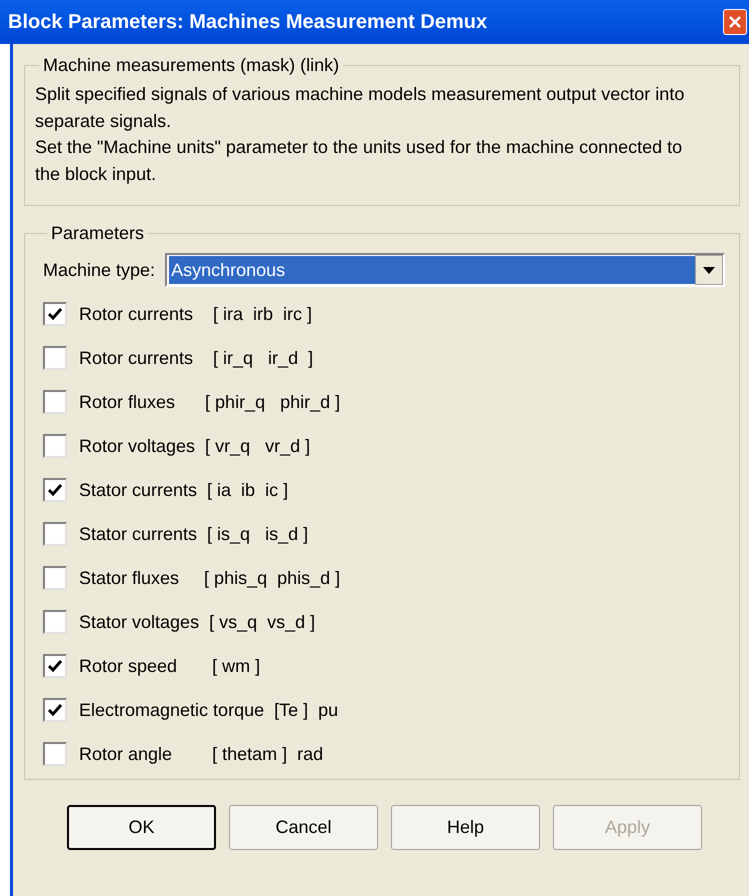 The image size is (749, 896). I want to click on checkbox-label: Rotor angle [ thetam ] rad, so click(201, 754).